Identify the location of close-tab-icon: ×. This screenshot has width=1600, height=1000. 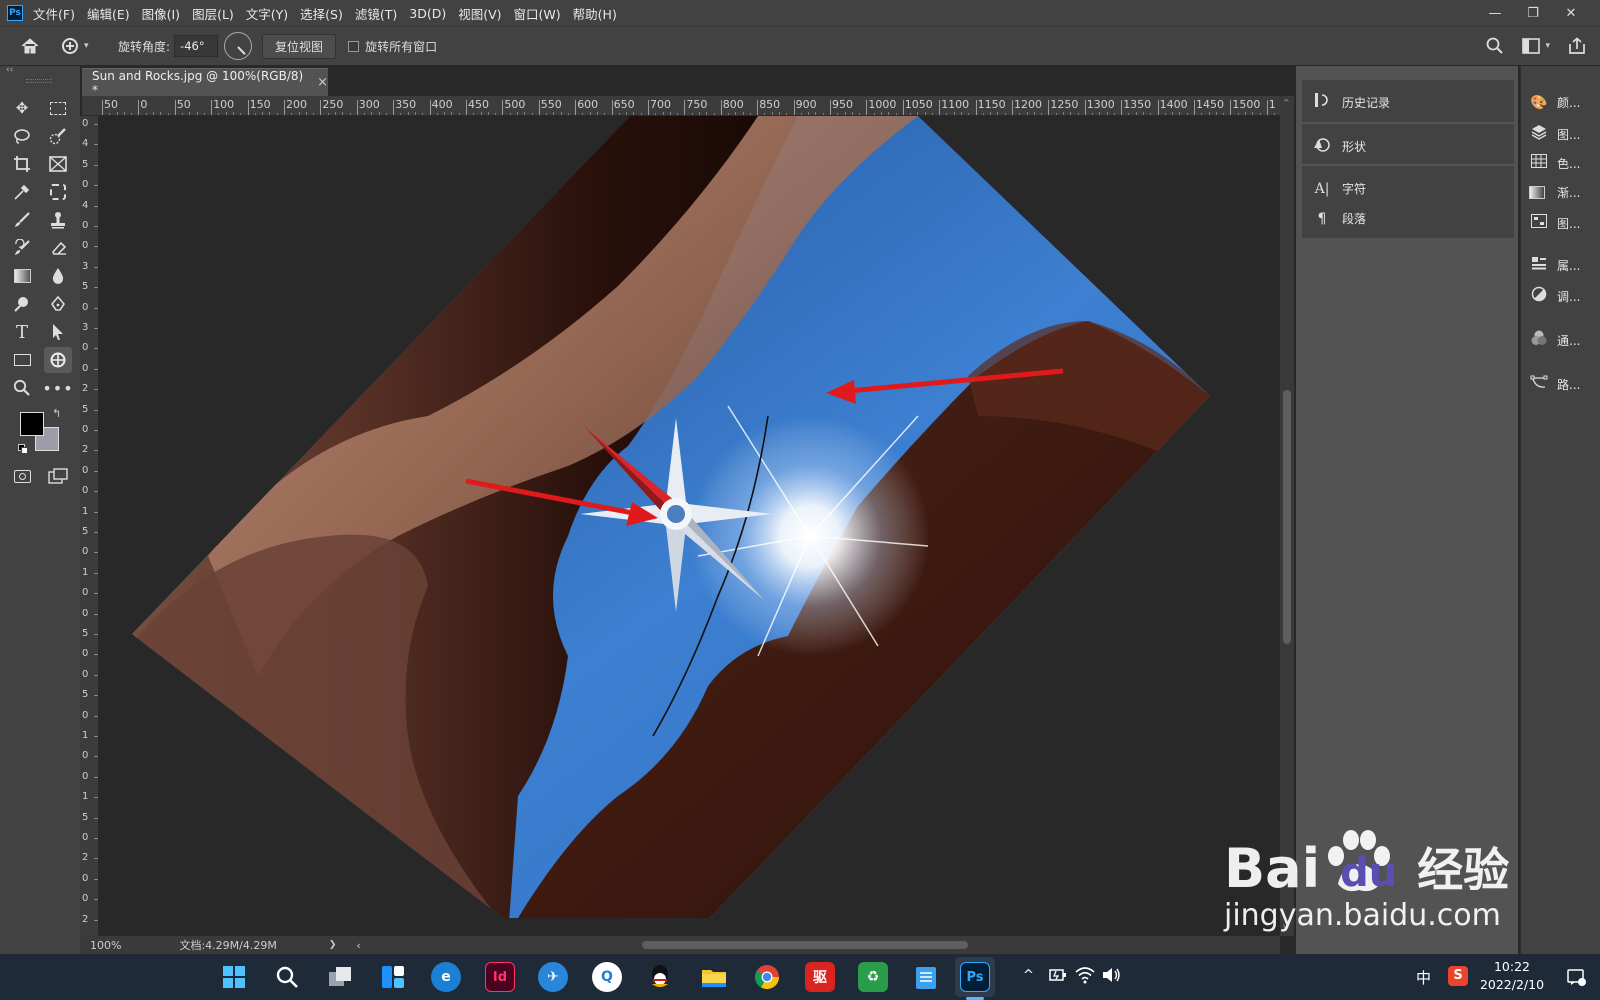
(322, 82).